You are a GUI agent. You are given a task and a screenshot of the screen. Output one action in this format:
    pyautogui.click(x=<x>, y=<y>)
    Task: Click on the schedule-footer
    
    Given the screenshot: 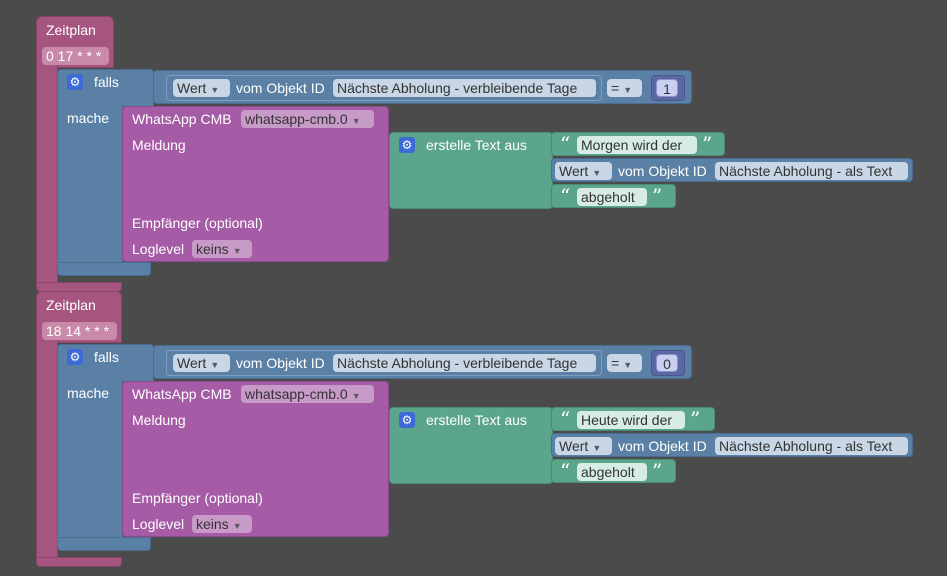 What is the action you would take?
    pyautogui.click(x=79, y=562)
    